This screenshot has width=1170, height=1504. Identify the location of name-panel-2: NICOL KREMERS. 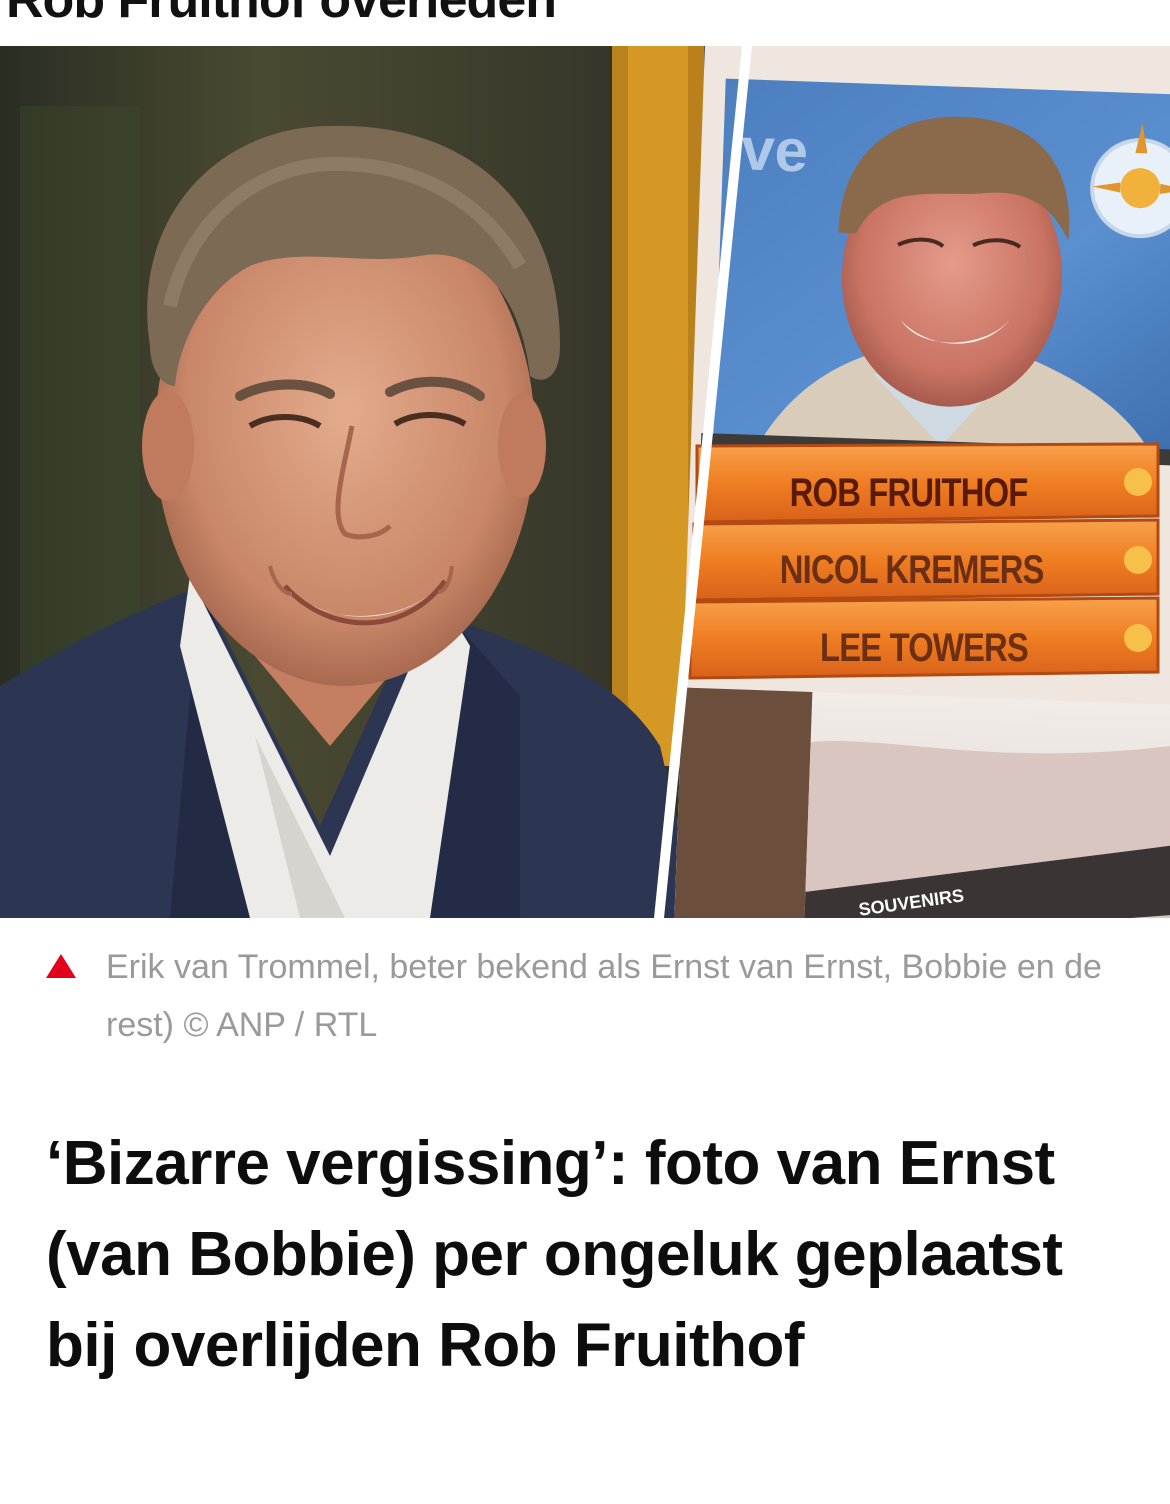
(926, 560).